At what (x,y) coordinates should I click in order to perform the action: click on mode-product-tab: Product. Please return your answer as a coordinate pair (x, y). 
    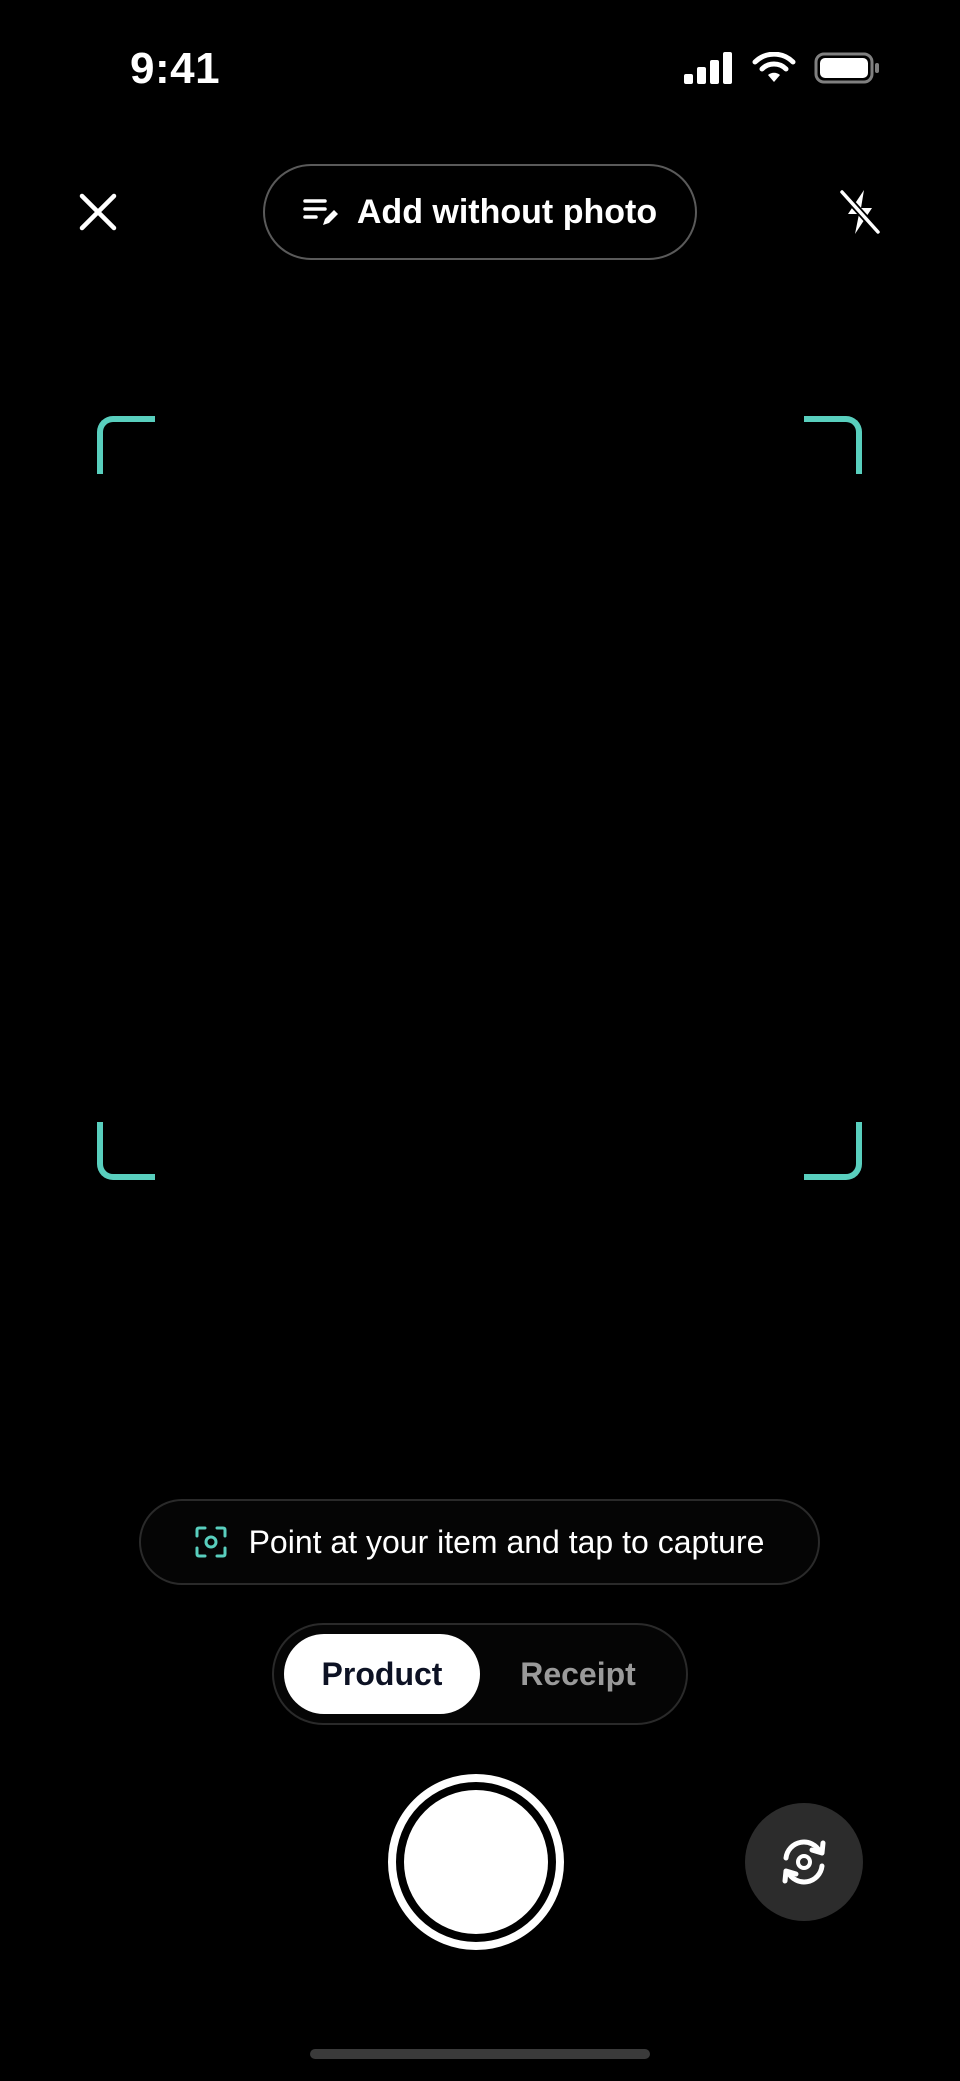
    Looking at the image, I should click on (382, 1674).